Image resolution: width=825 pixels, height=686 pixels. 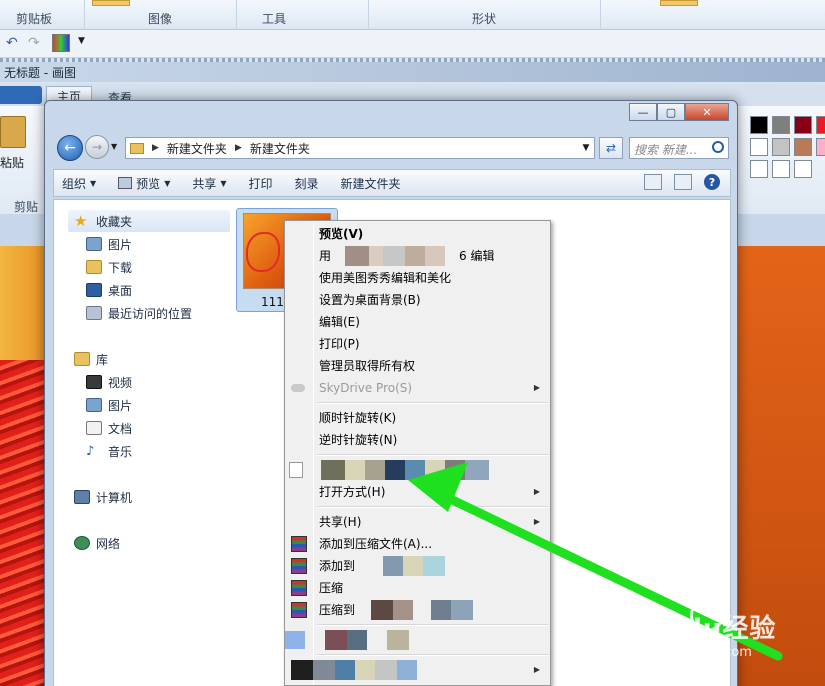 What do you see at coordinates (261, 183) in the screenshot?
I see `print-button: 打印` at bounding box center [261, 183].